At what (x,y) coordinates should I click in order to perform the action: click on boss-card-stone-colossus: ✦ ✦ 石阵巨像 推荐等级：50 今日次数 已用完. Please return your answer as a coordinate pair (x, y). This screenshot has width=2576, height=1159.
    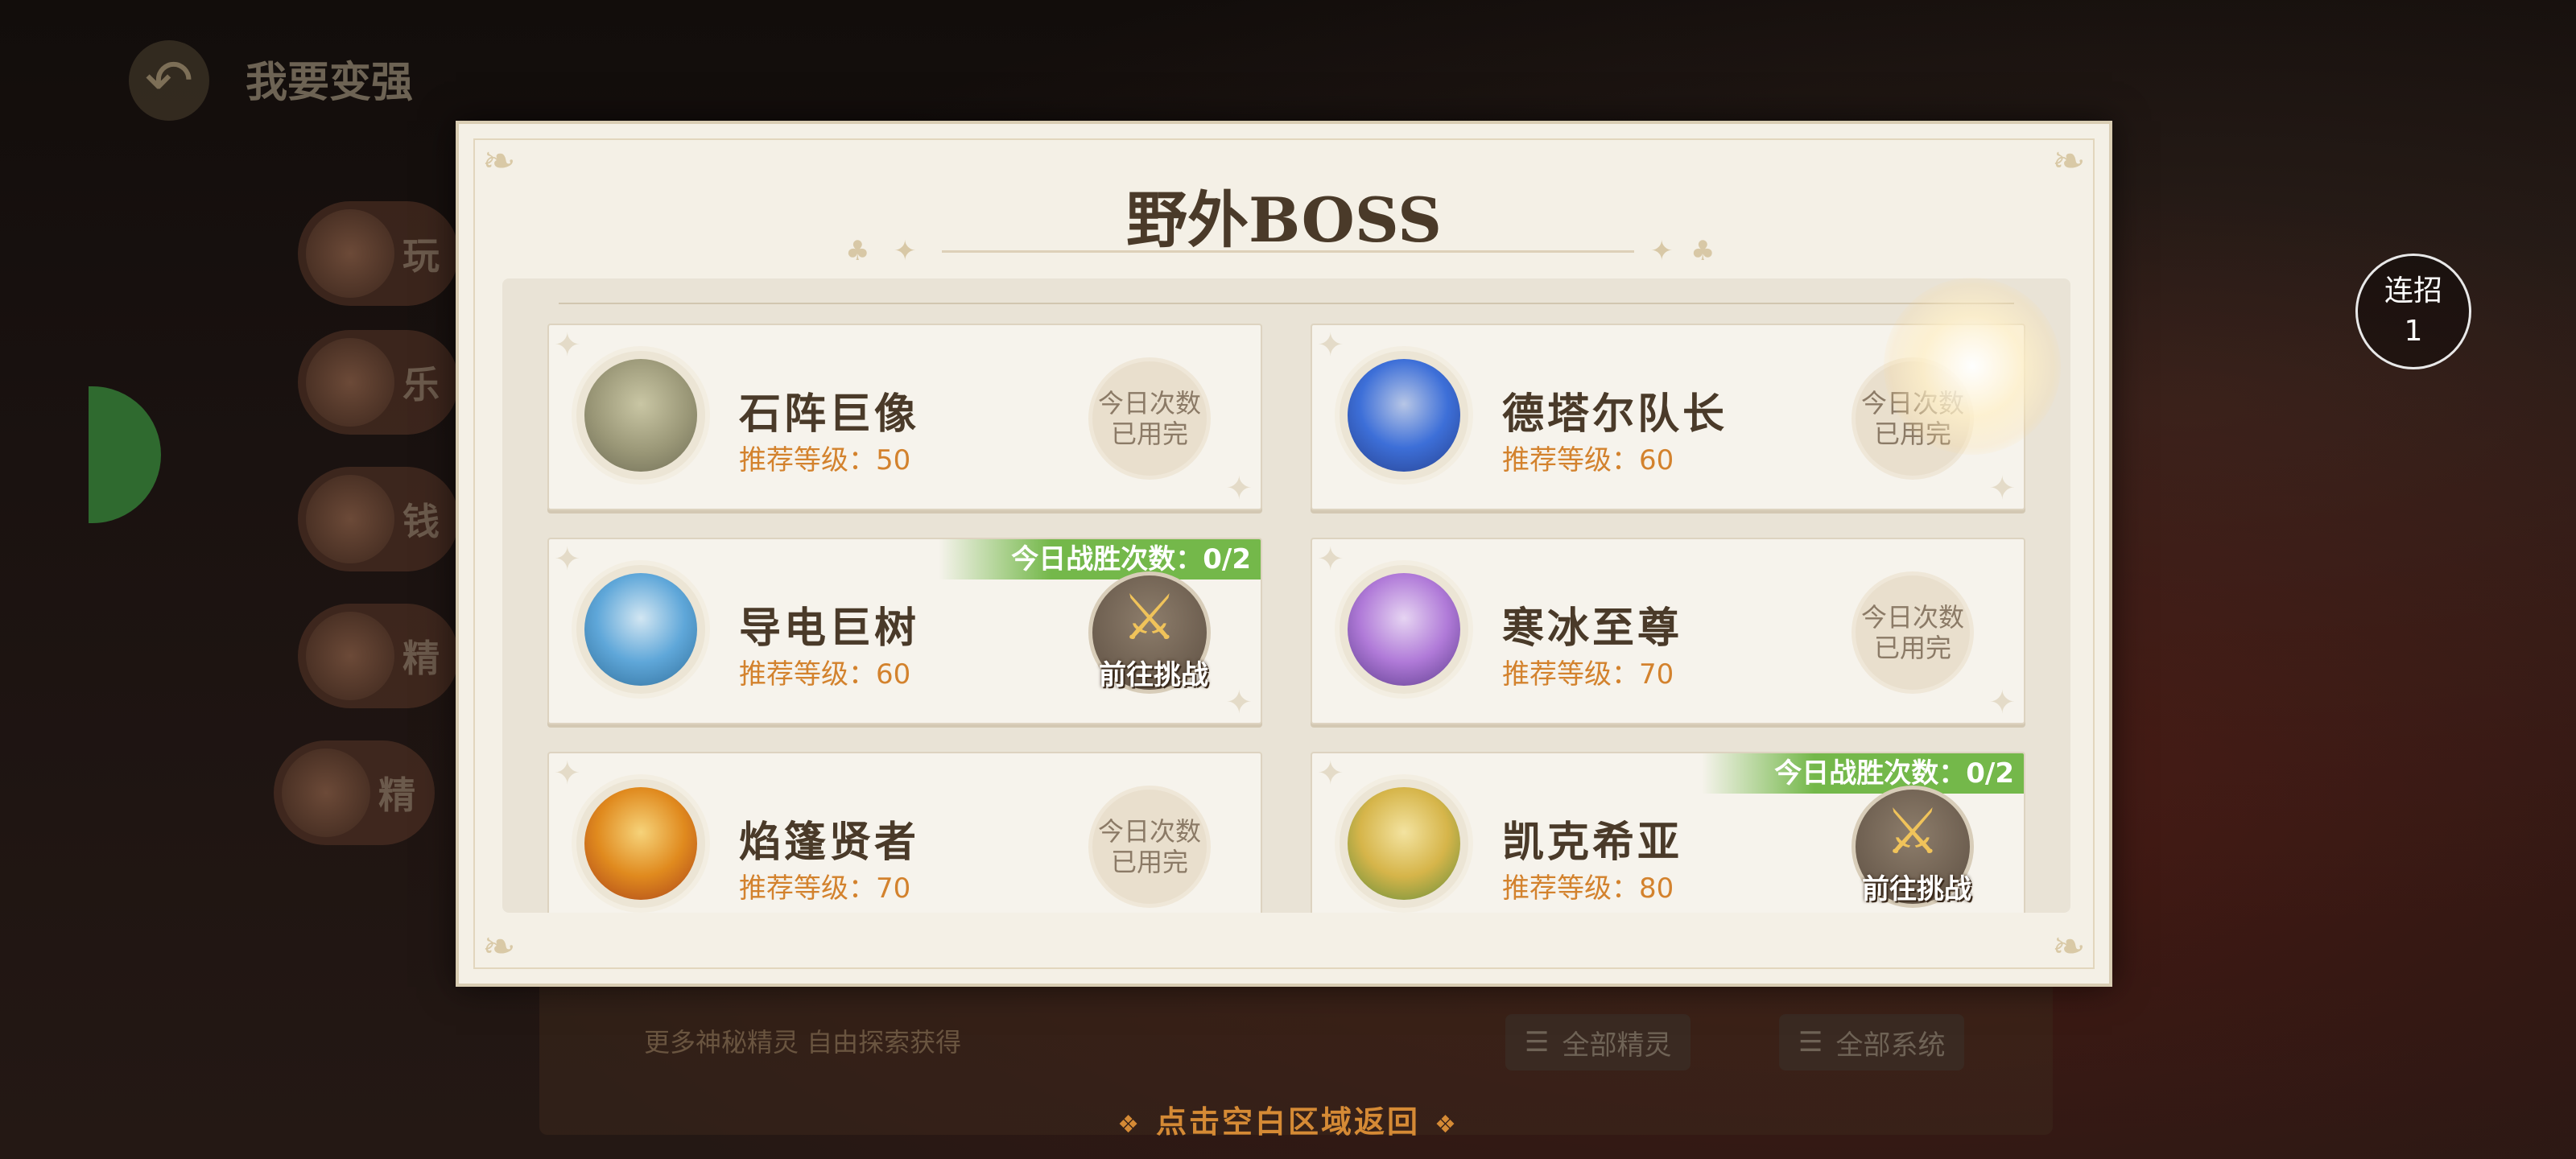
    Looking at the image, I should click on (904, 417).